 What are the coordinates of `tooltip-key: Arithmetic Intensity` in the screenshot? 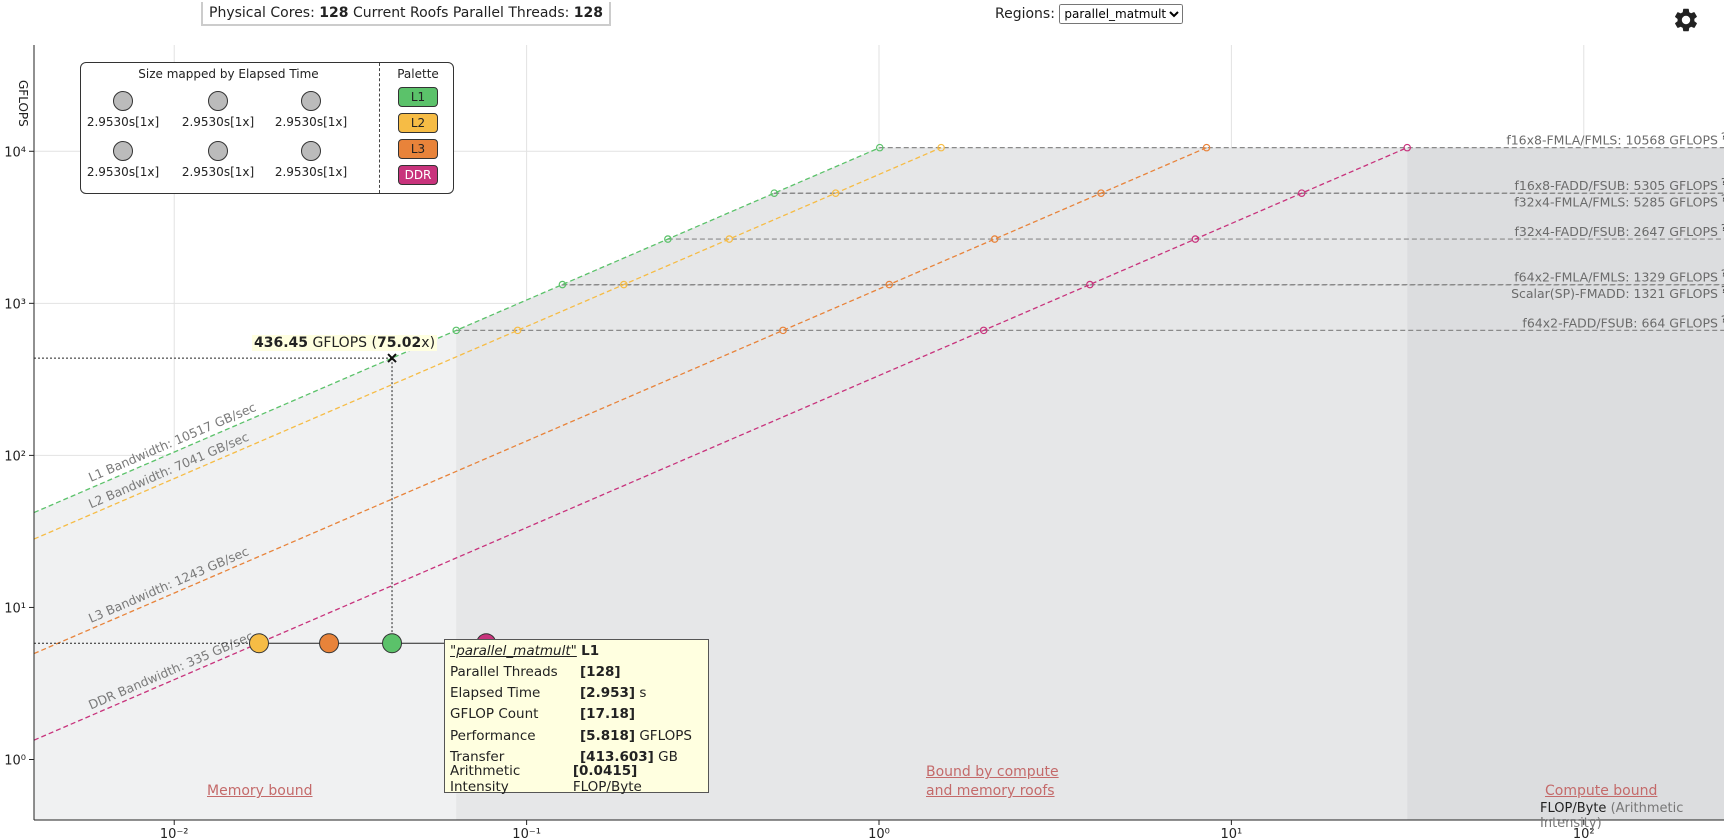 It's located at (485, 778).